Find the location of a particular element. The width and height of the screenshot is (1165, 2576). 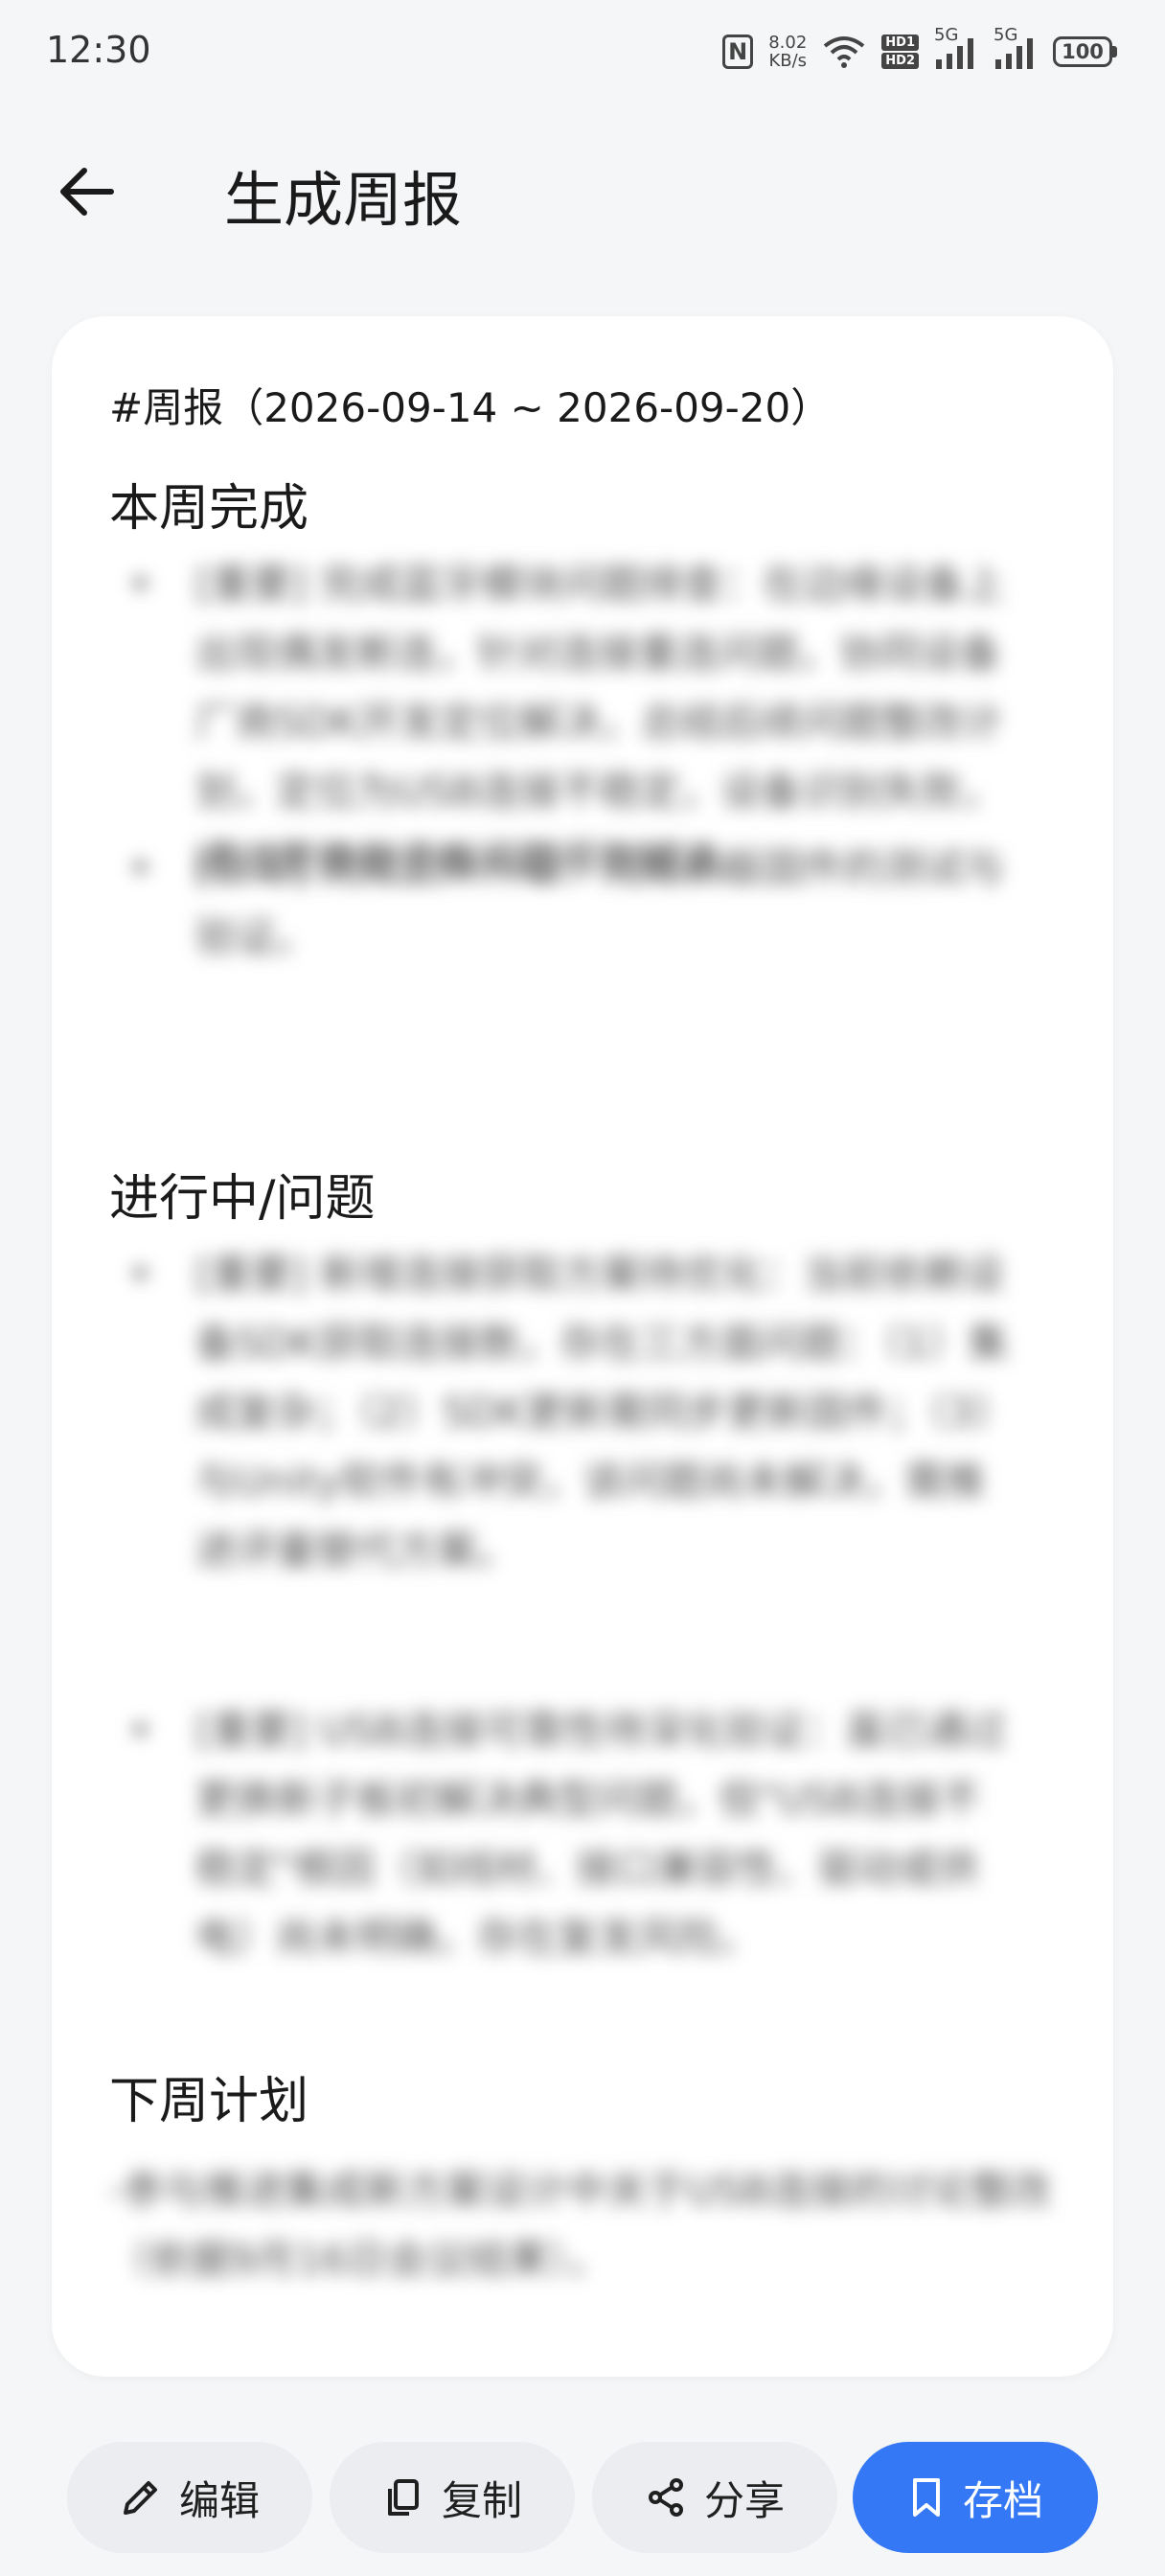

back-button is located at coordinates (86, 191).